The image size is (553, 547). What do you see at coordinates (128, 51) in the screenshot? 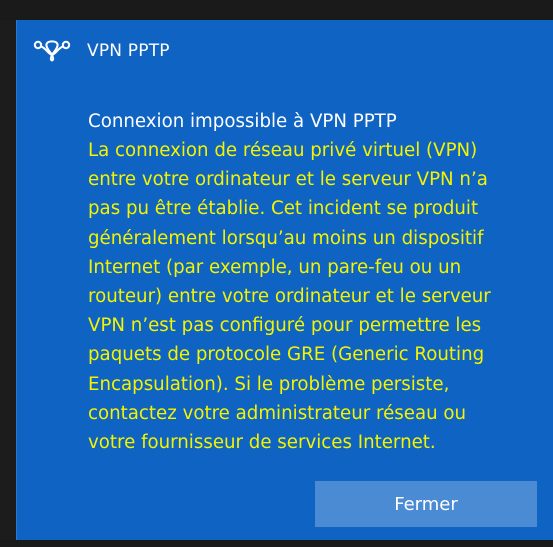
I see `dialog-title: VPN PPTP` at bounding box center [128, 51].